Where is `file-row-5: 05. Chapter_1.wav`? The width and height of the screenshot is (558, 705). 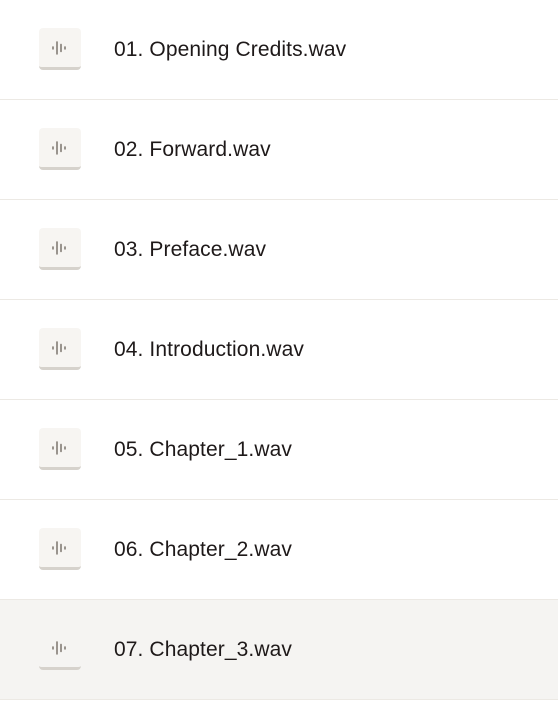
file-row-5: 05. Chapter_1.wav is located at coordinates (279, 450).